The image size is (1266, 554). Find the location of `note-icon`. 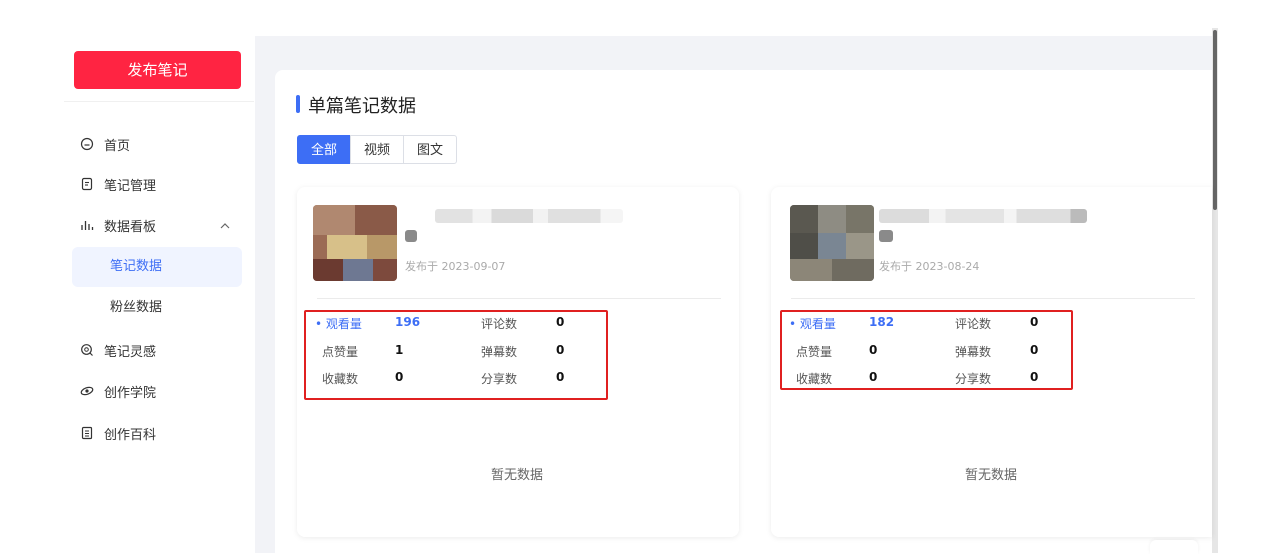

note-icon is located at coordinates (87, 184).